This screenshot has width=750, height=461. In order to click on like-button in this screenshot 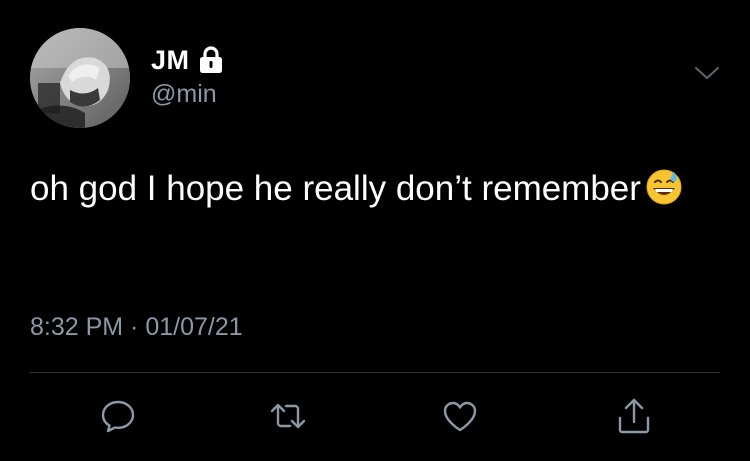, I will do `click(460, 416)`.